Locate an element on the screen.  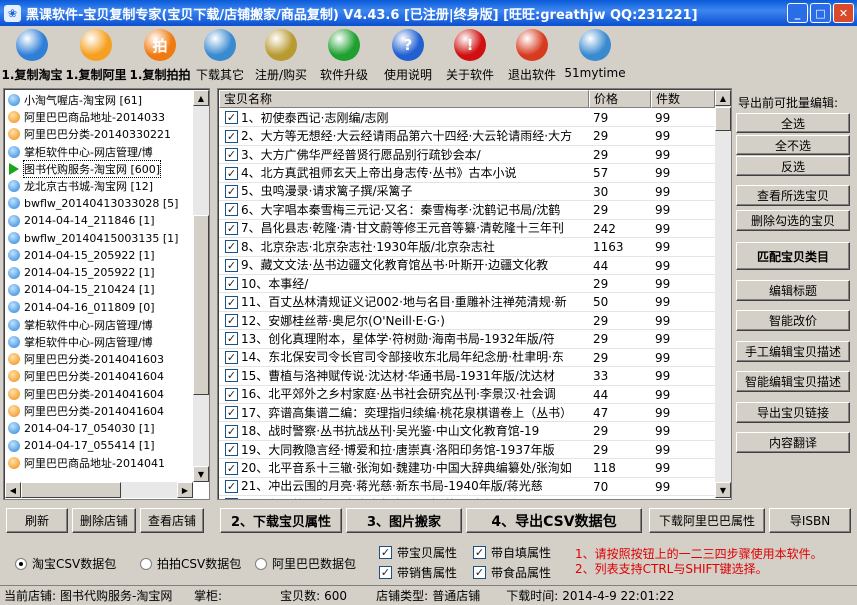
side-button-9: 智能编辑宝贝描述 is located at coordinates (793, 381).